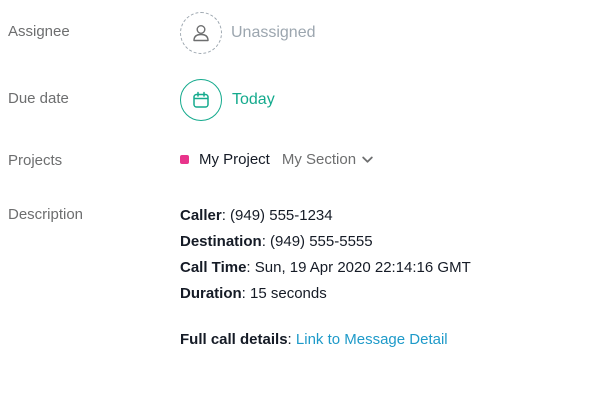 The image size is (615, 403). What do you see at coordinates (227, 100) in the screenshot?
I see `due-date-field: Today` at bounding box center [227, 100].